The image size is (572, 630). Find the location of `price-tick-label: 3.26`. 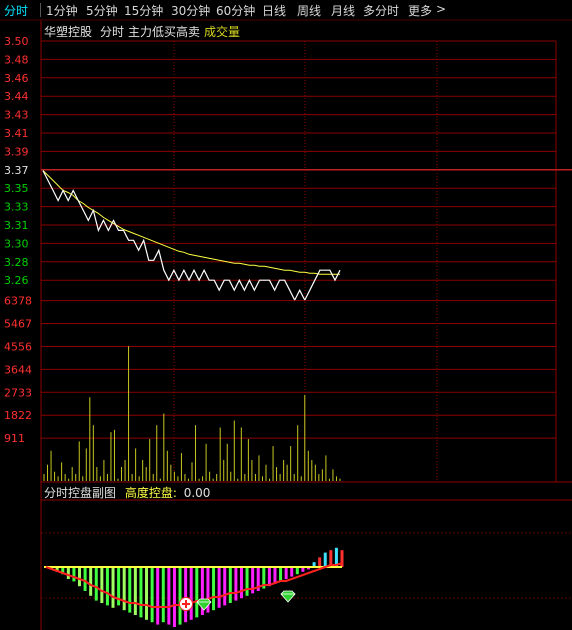

price-tick-label: 3.26 is located at coordinates (16, 280).